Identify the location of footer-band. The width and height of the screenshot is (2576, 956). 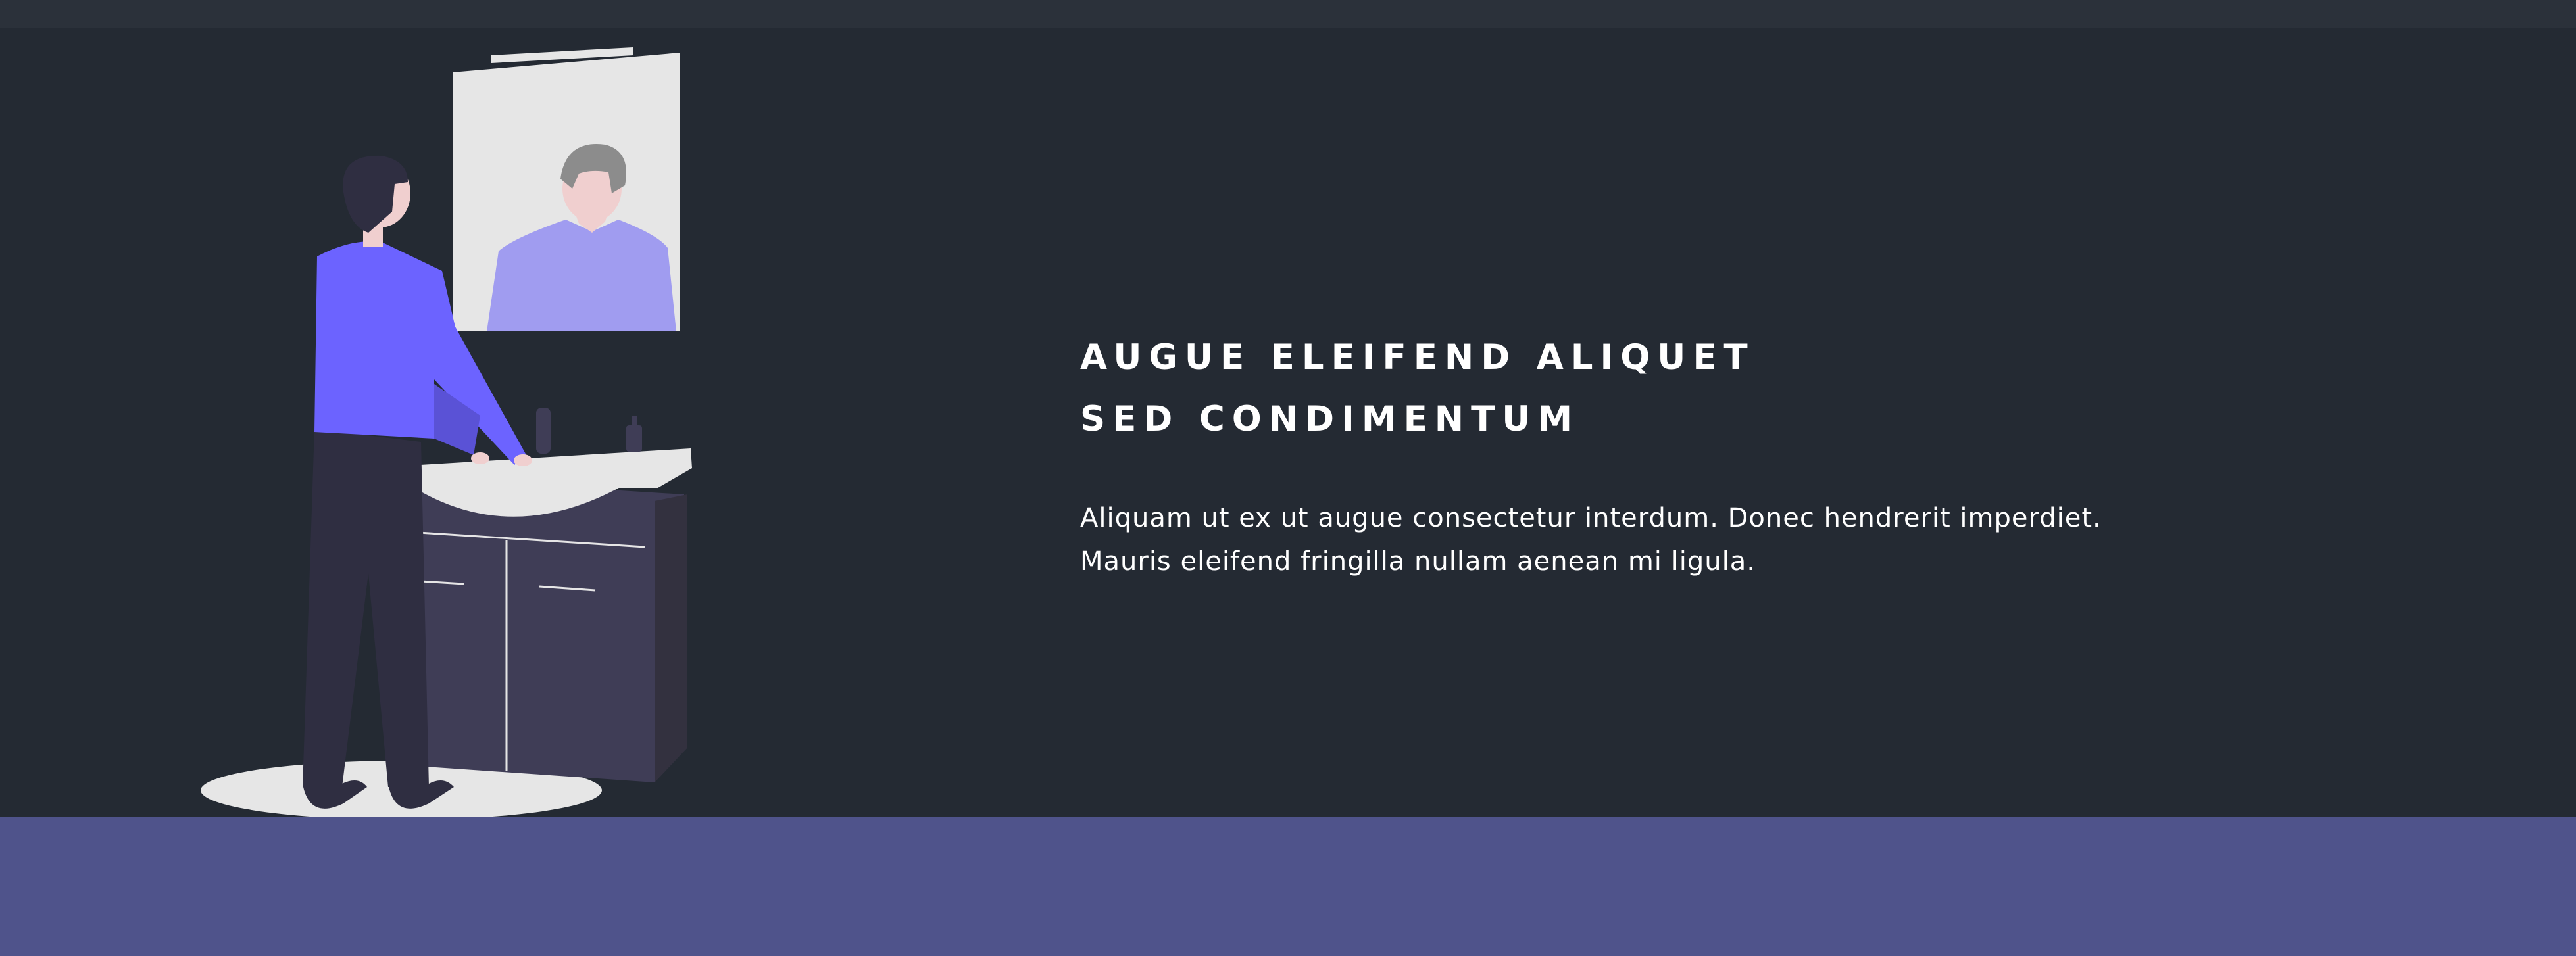
(1288, 886).